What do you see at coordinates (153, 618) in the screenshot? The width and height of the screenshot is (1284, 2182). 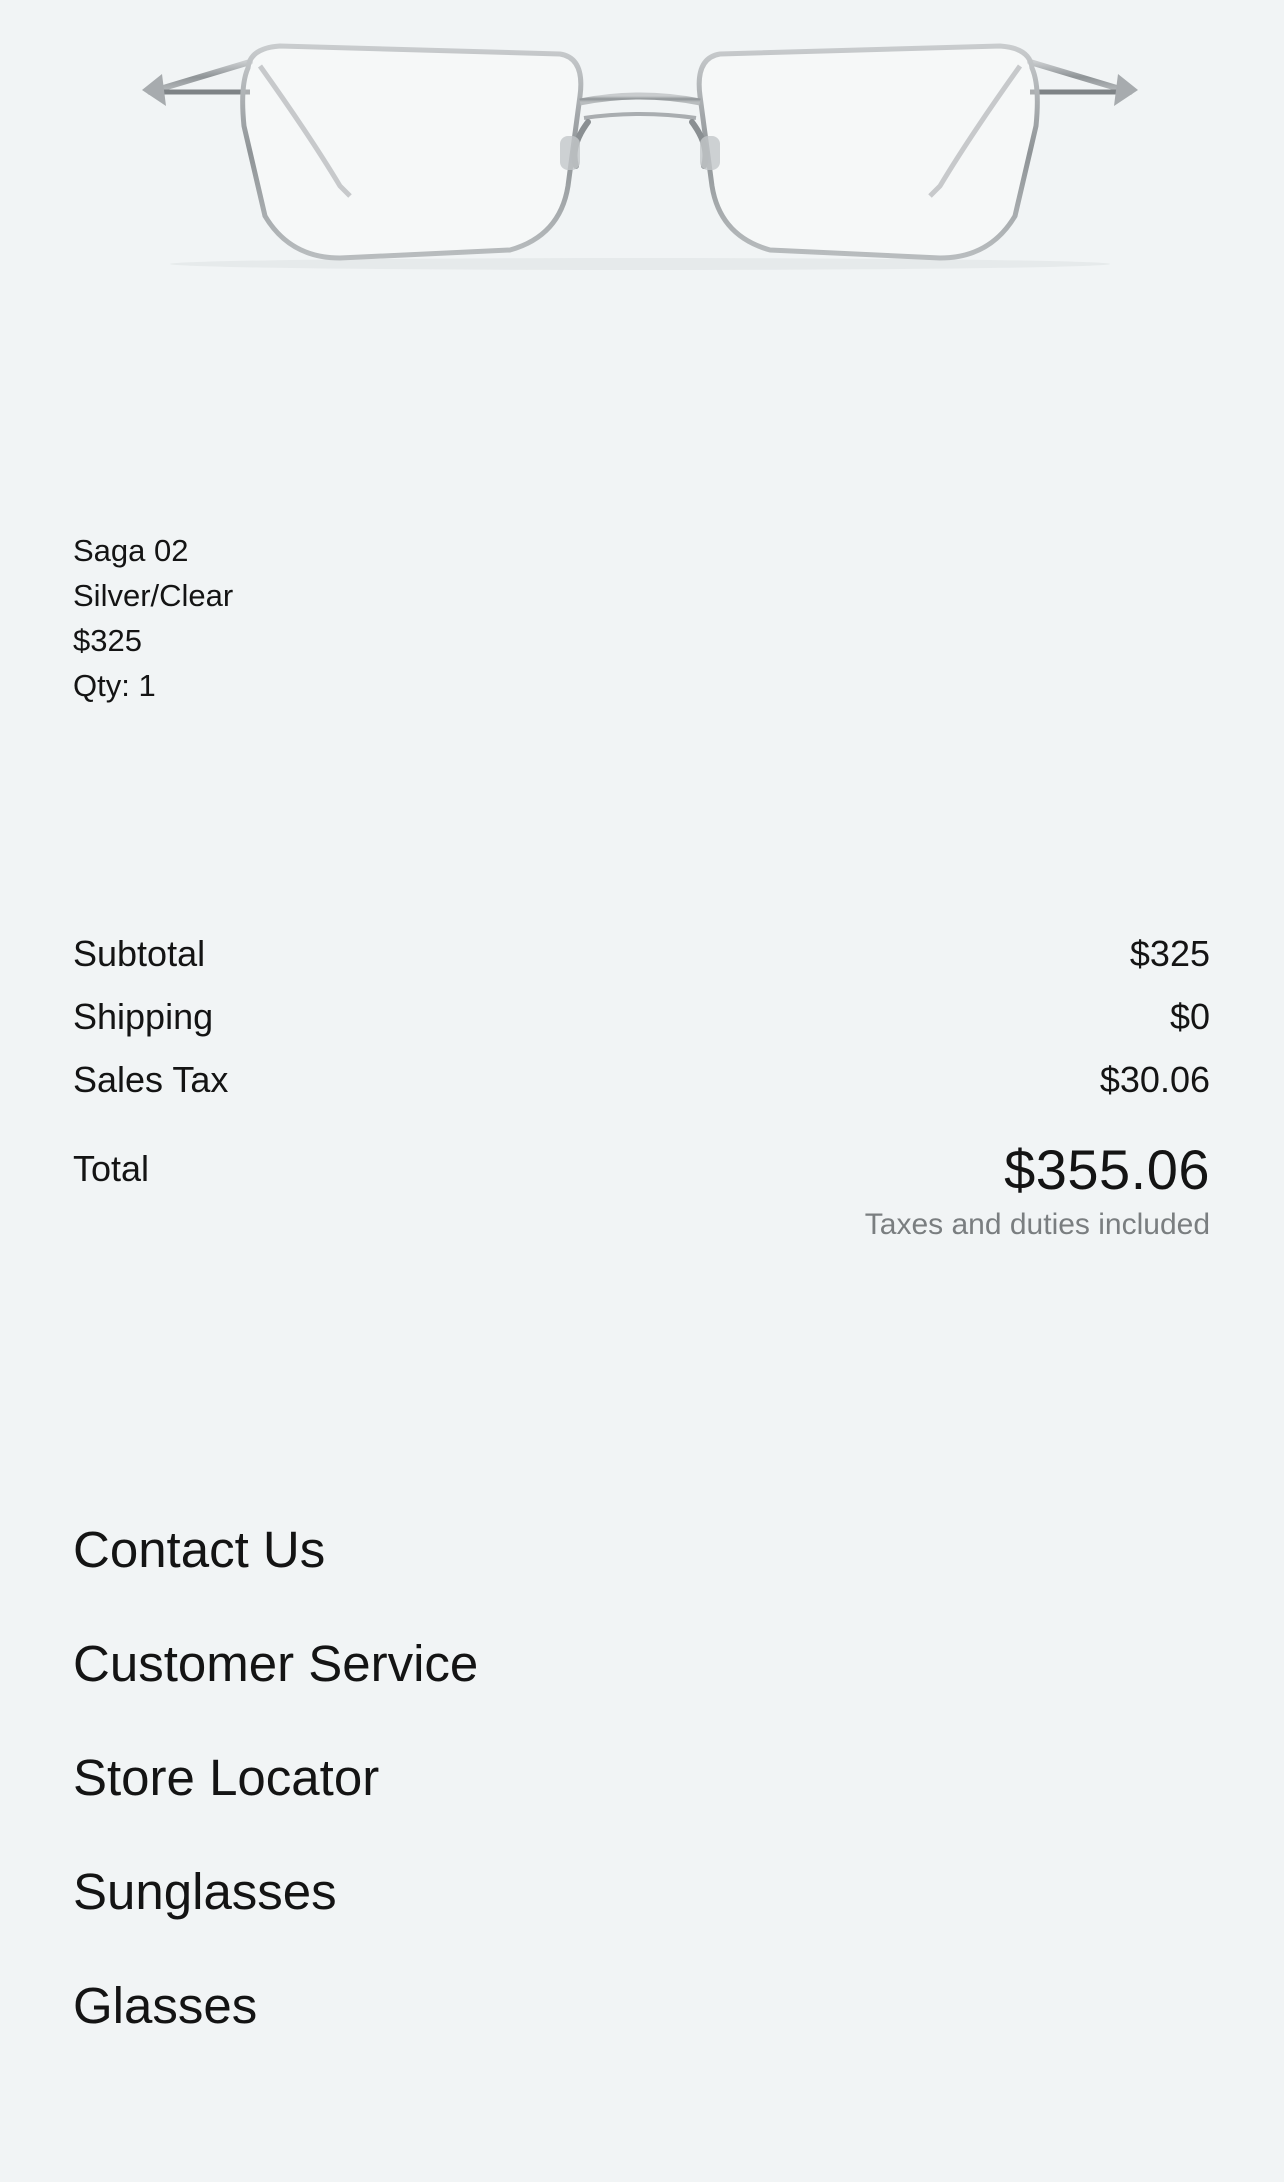 I see `product-info: Saga 02 Silver/Clear $325 Qty: 1` at bounding box center [153, 618].